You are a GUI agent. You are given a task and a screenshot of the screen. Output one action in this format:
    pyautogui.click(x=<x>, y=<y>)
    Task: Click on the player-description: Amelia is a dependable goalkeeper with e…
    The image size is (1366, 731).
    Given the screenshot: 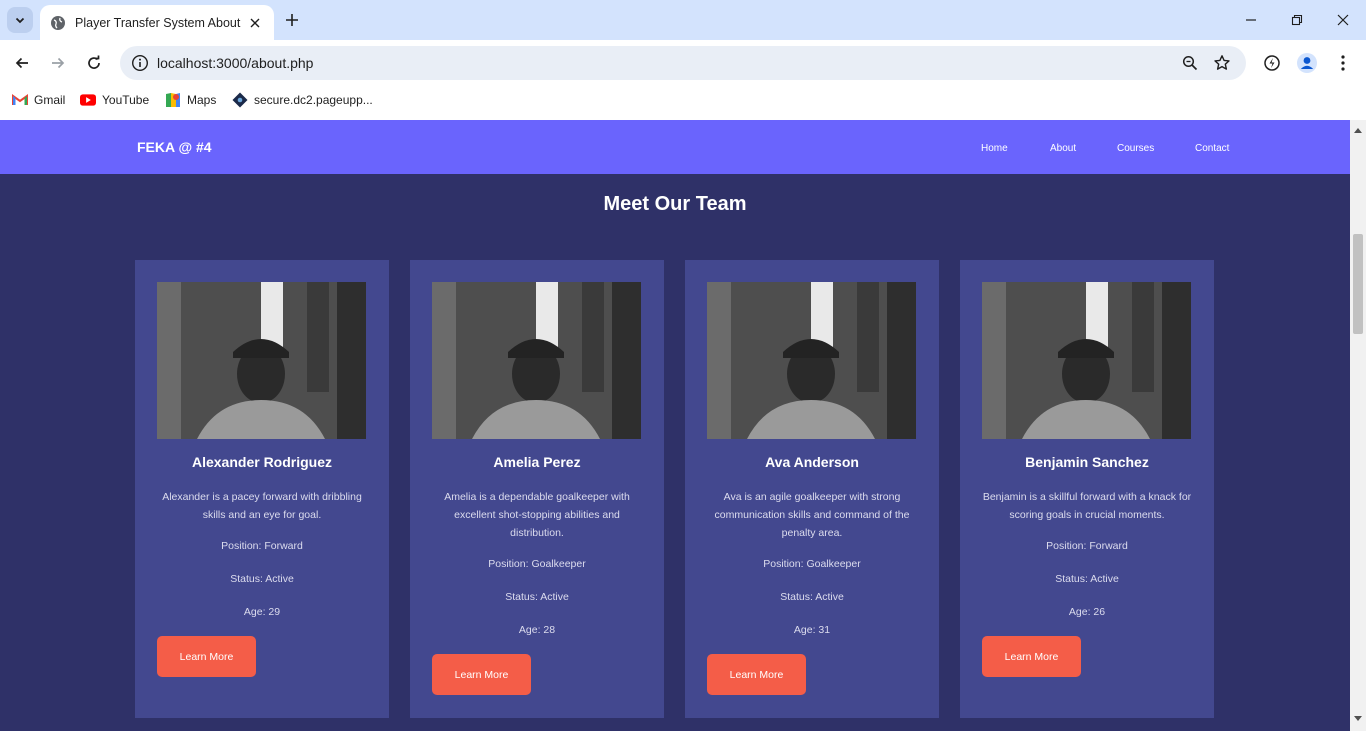 What is the action you would take?
    pyautogui.click(x=537, y=515)
    